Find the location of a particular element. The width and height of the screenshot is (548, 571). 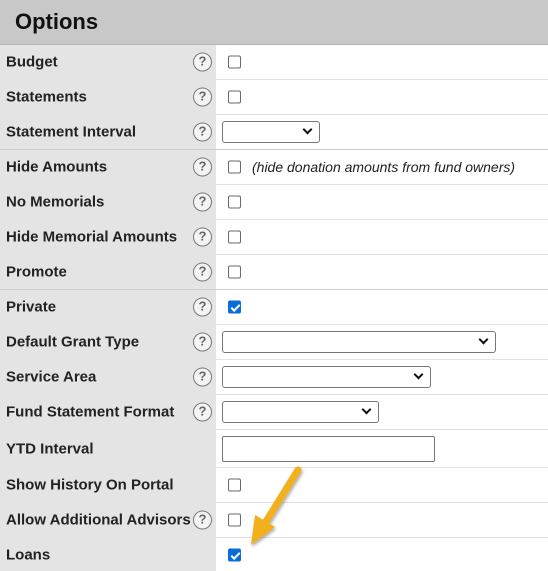

option-row-show-history-on-portal: Show History On Portal is located at coordinates (274, 485).